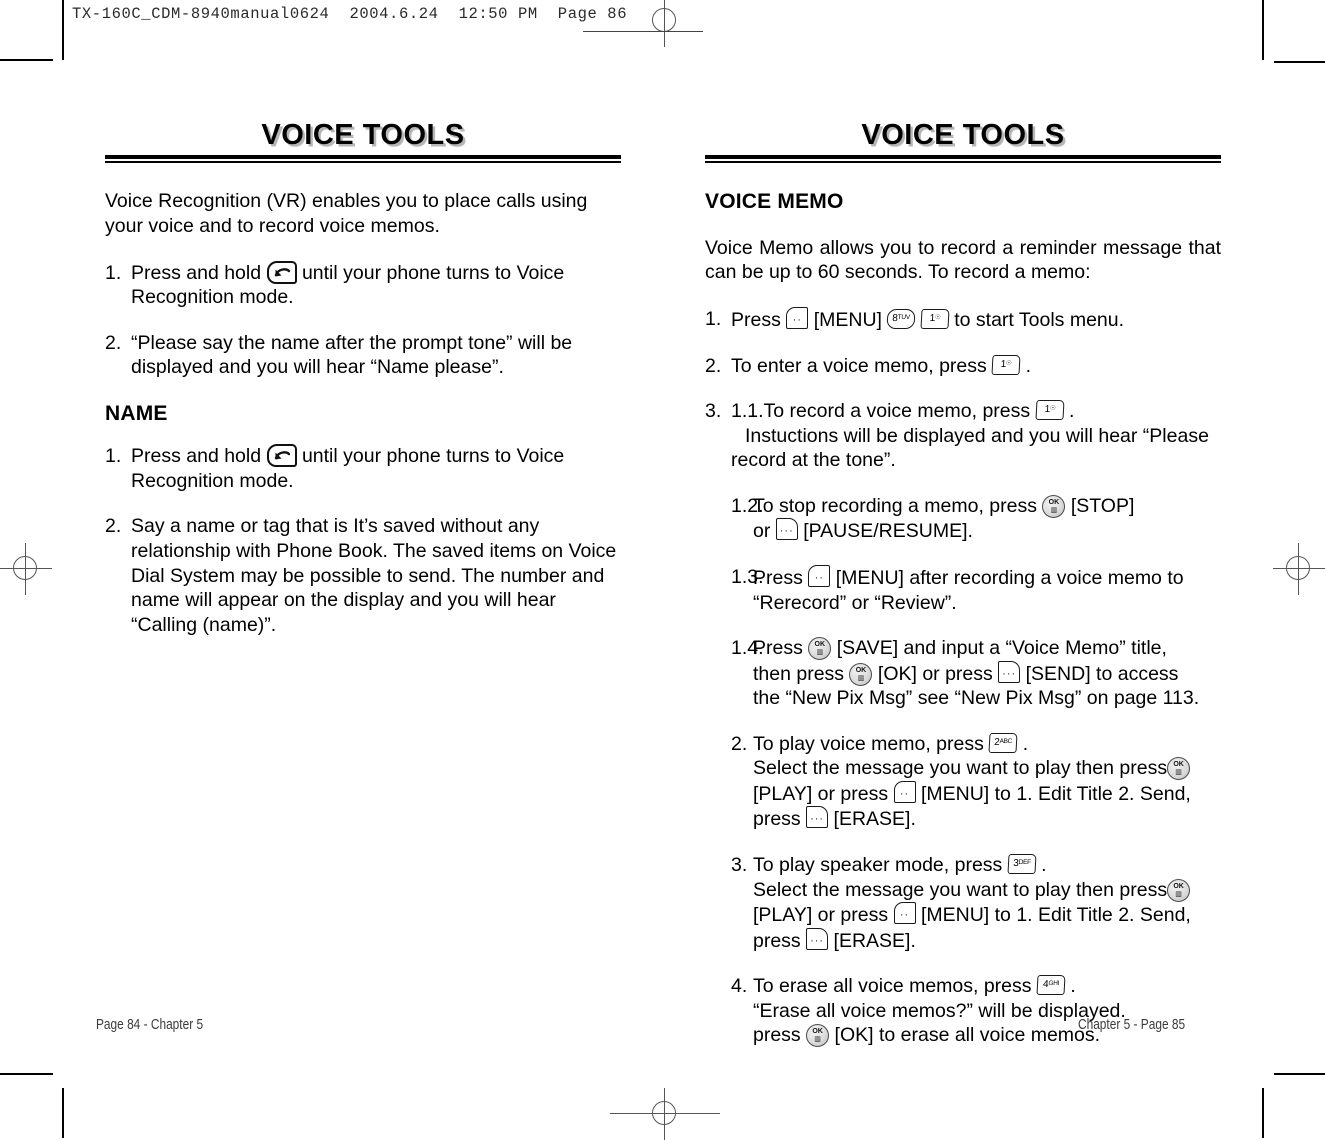 The image size is (1325, 1140). I want to click on memo-play-step-2-text-b: ., so click(1025, 743).